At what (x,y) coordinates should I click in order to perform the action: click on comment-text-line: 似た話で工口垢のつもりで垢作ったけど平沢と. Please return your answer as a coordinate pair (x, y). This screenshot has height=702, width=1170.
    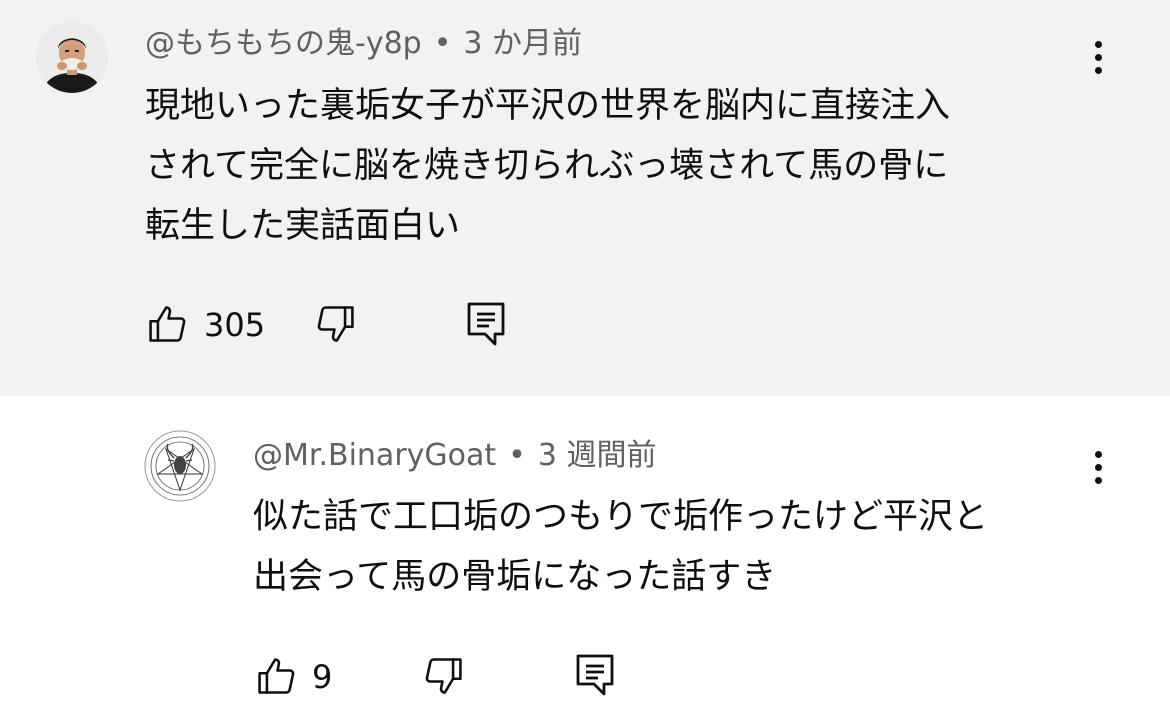
    Looking at the image, I should click on (621, 517).